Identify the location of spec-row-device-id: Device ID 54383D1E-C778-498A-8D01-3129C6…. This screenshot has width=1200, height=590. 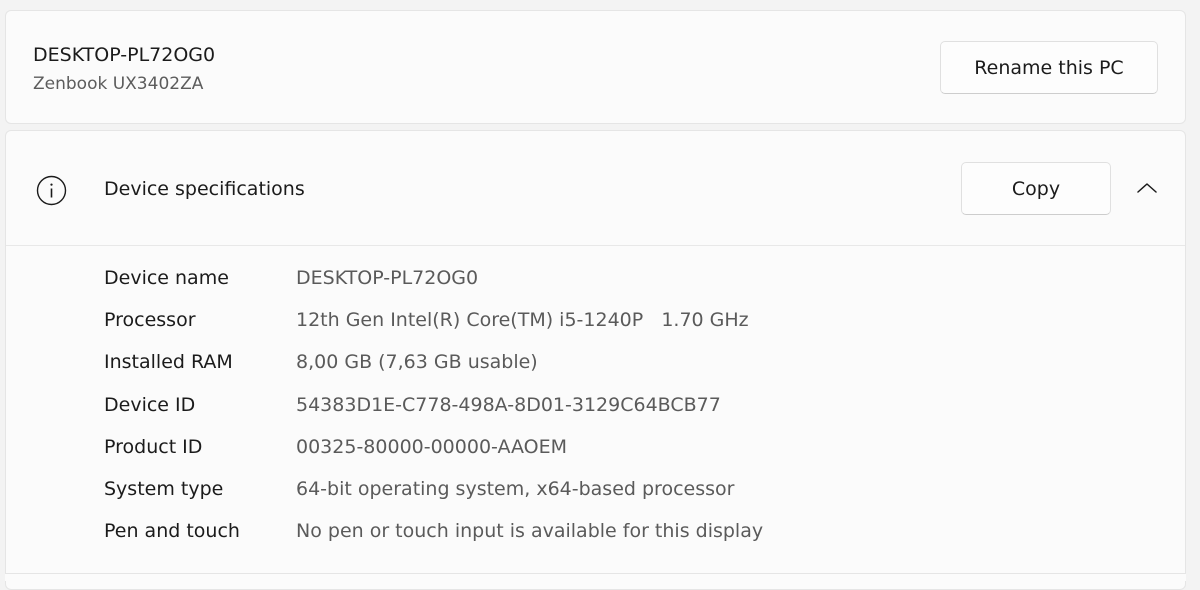
(595, 414).